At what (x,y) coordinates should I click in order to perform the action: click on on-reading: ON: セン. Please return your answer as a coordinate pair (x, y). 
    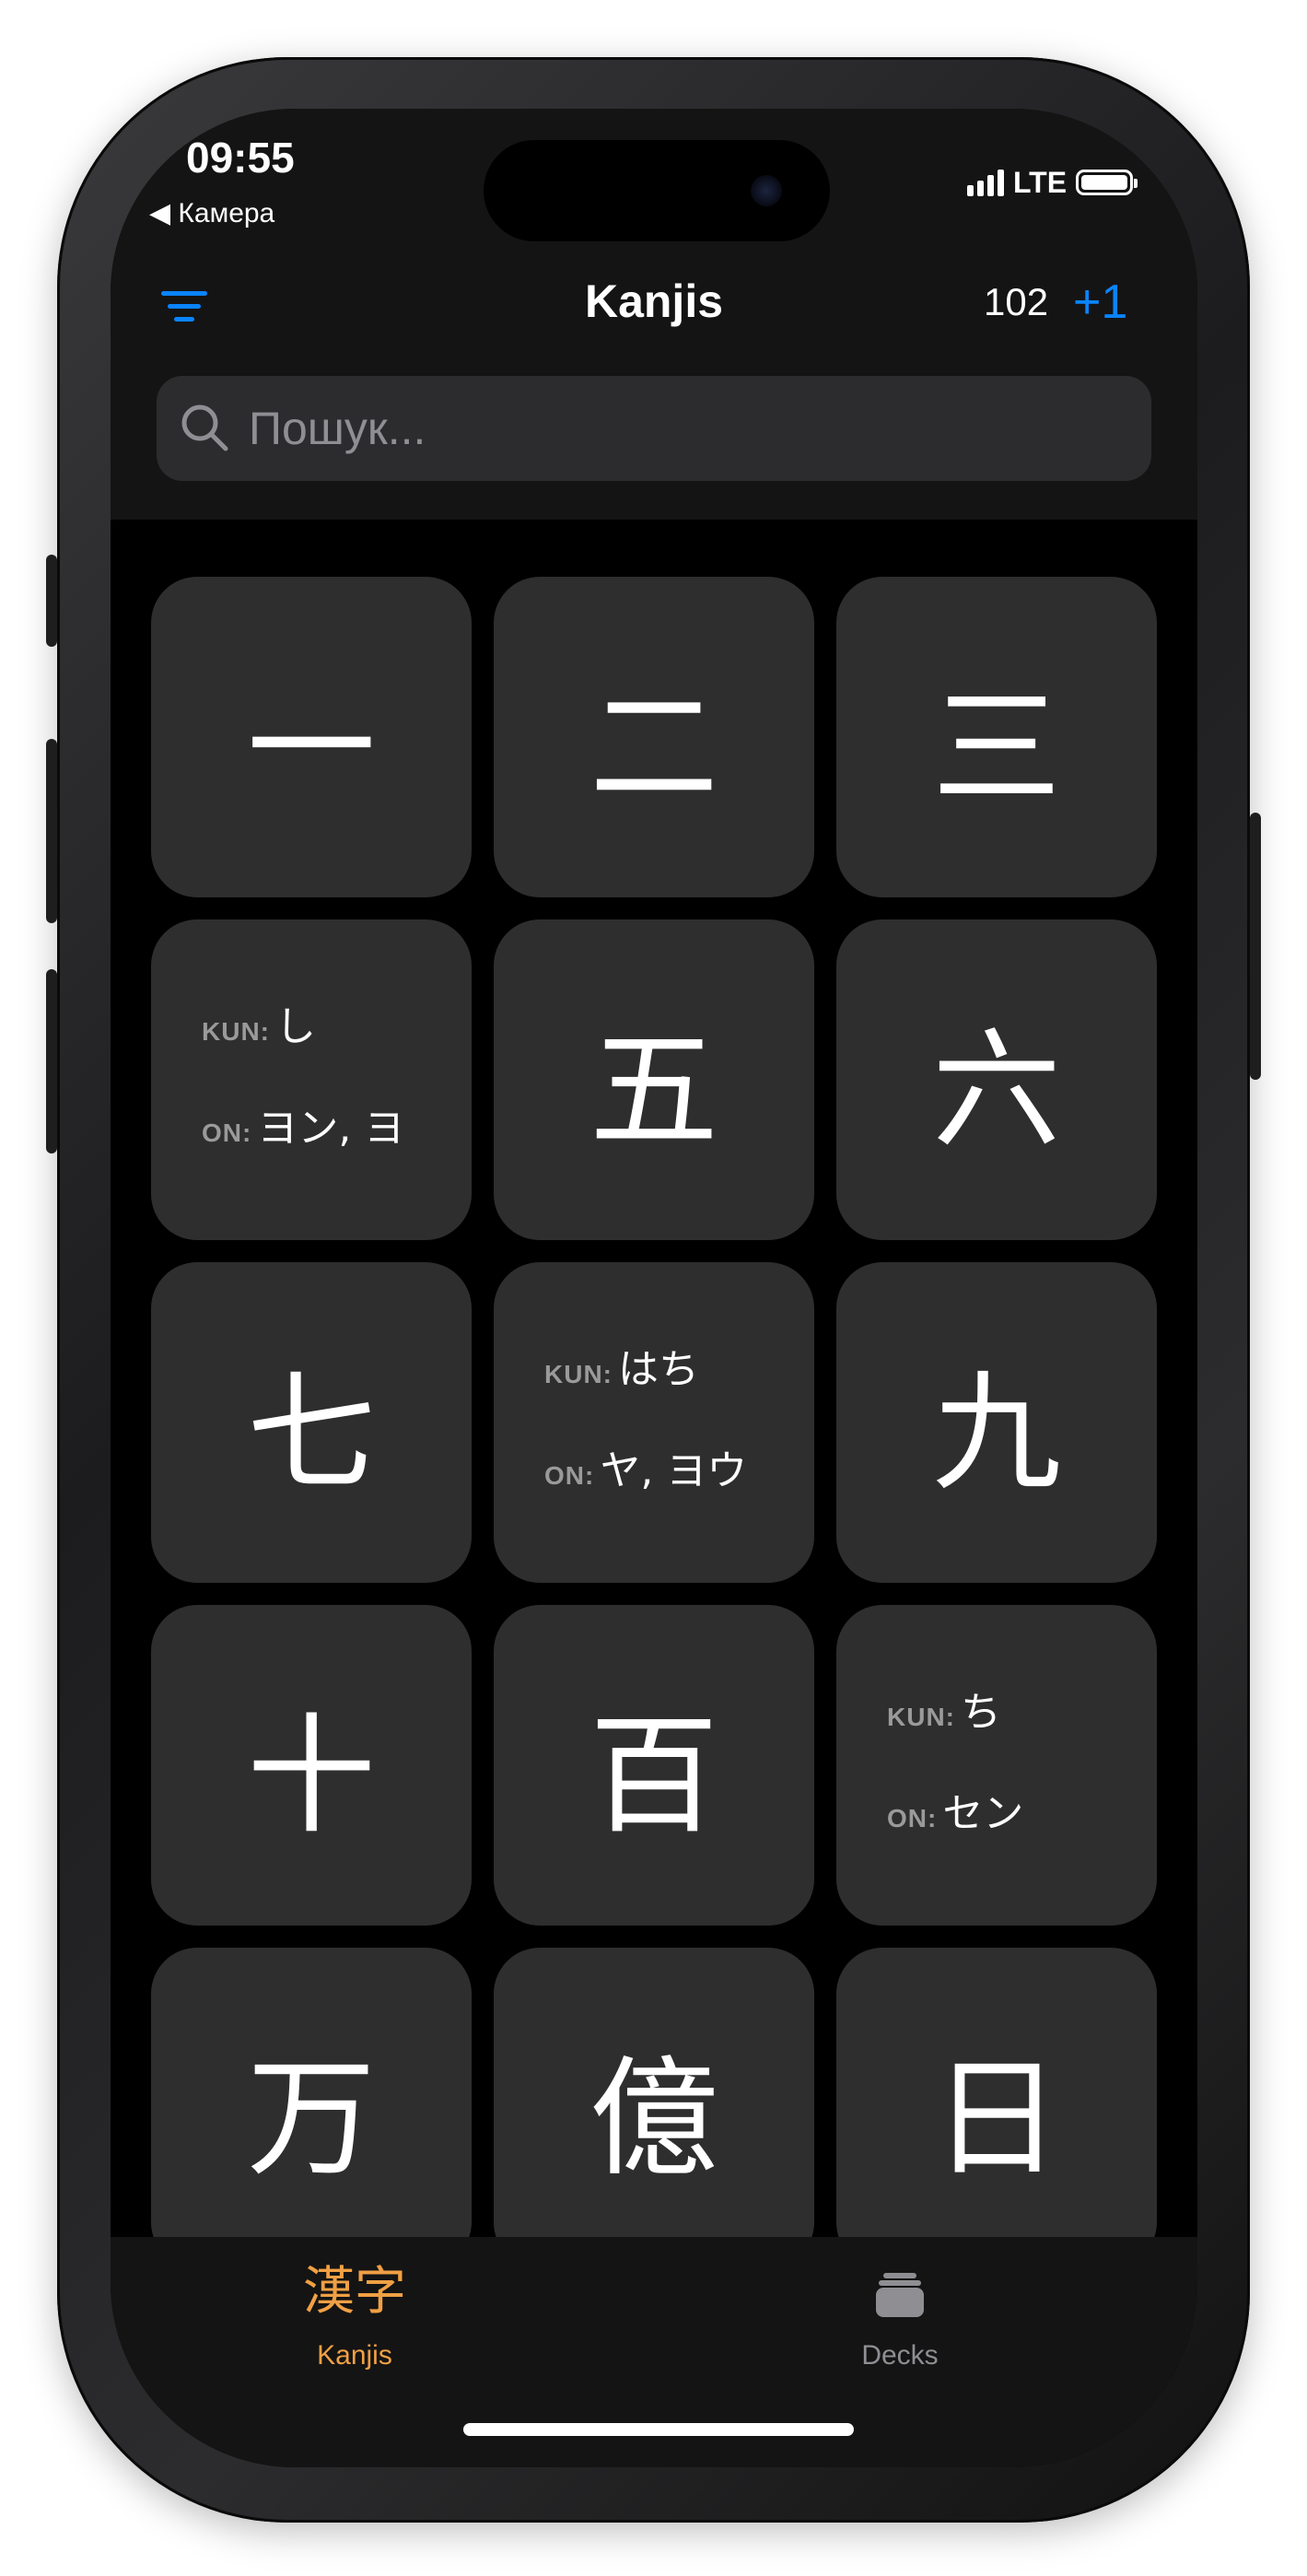
    Looking at the image, I should click on (955, 1809).